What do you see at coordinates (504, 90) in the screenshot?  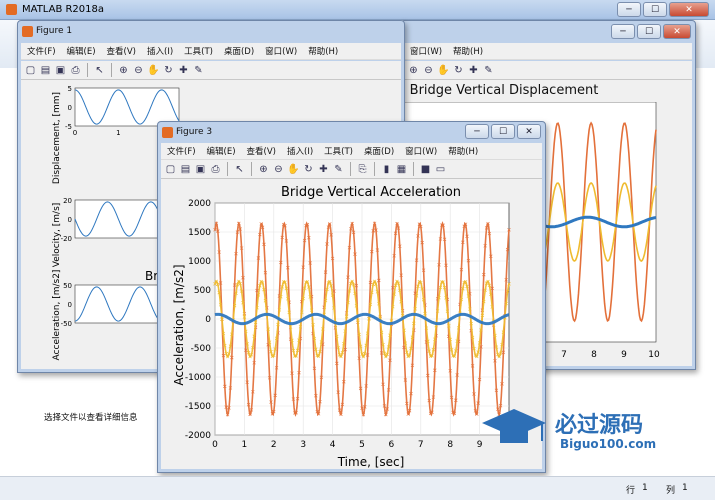 I see `fig2-plot-title: Bridge Vertical Displacement` at bounding box center [504, 90].